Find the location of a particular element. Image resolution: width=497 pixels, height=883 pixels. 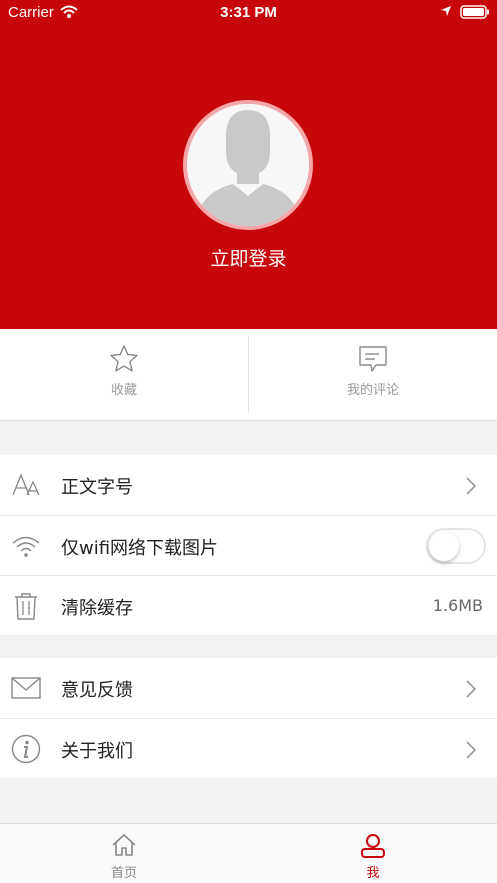

about-us-row: 关于我们 is located at coordinates (248, 748).